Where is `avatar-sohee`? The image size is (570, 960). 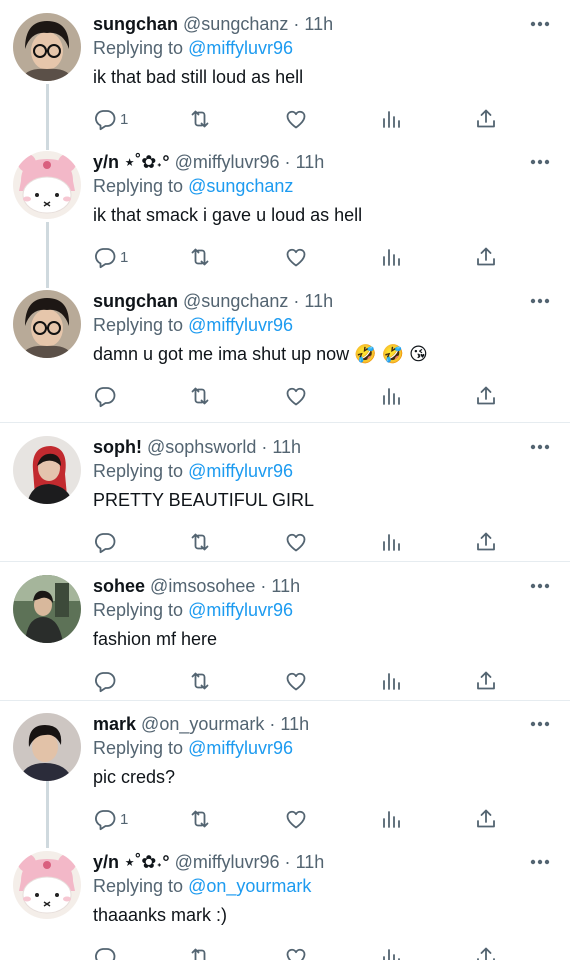
avatar-sohee is located at coordinates (47, 609).